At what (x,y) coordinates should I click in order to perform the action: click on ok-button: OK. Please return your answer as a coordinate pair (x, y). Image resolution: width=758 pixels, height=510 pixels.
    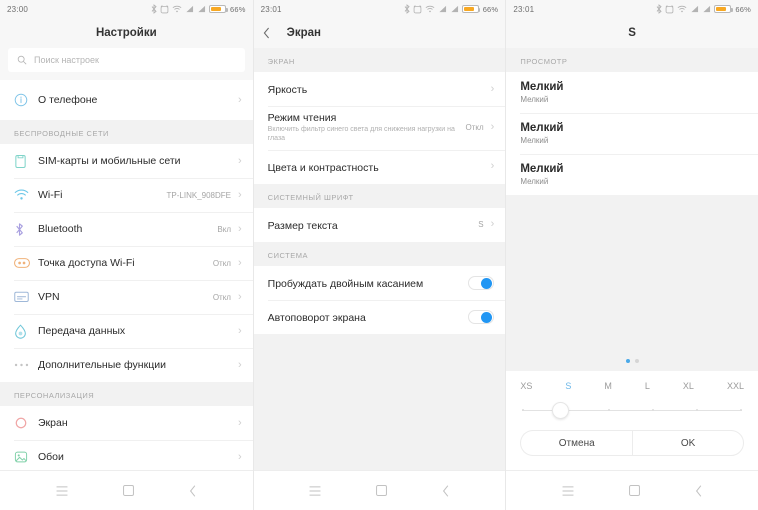
    Looking at the image, I should click on (688, 443).